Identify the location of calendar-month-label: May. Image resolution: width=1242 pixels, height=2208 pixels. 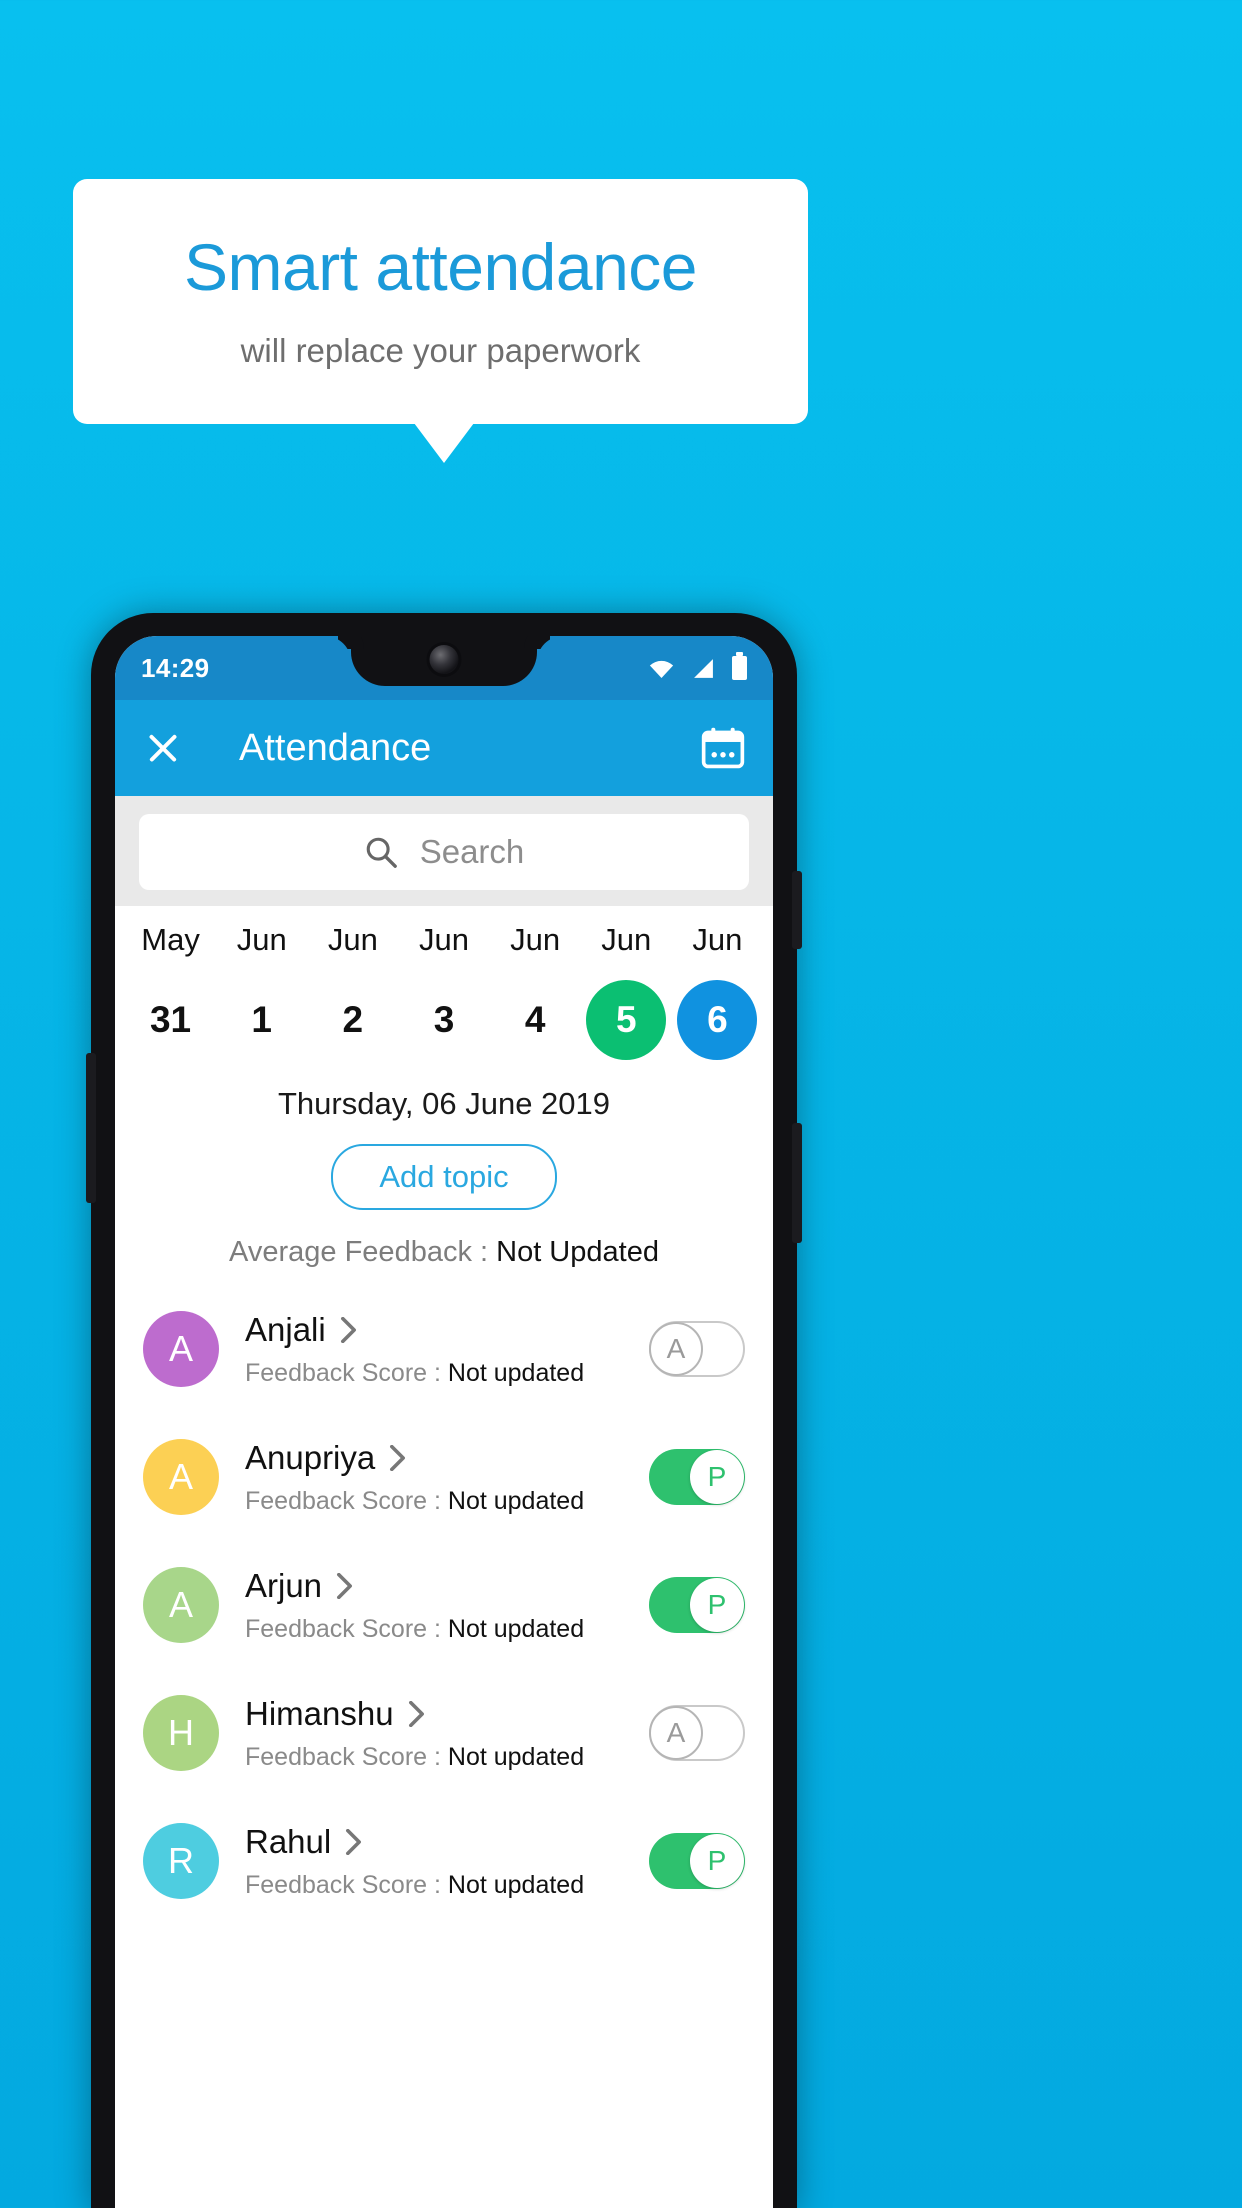
(170, 939).